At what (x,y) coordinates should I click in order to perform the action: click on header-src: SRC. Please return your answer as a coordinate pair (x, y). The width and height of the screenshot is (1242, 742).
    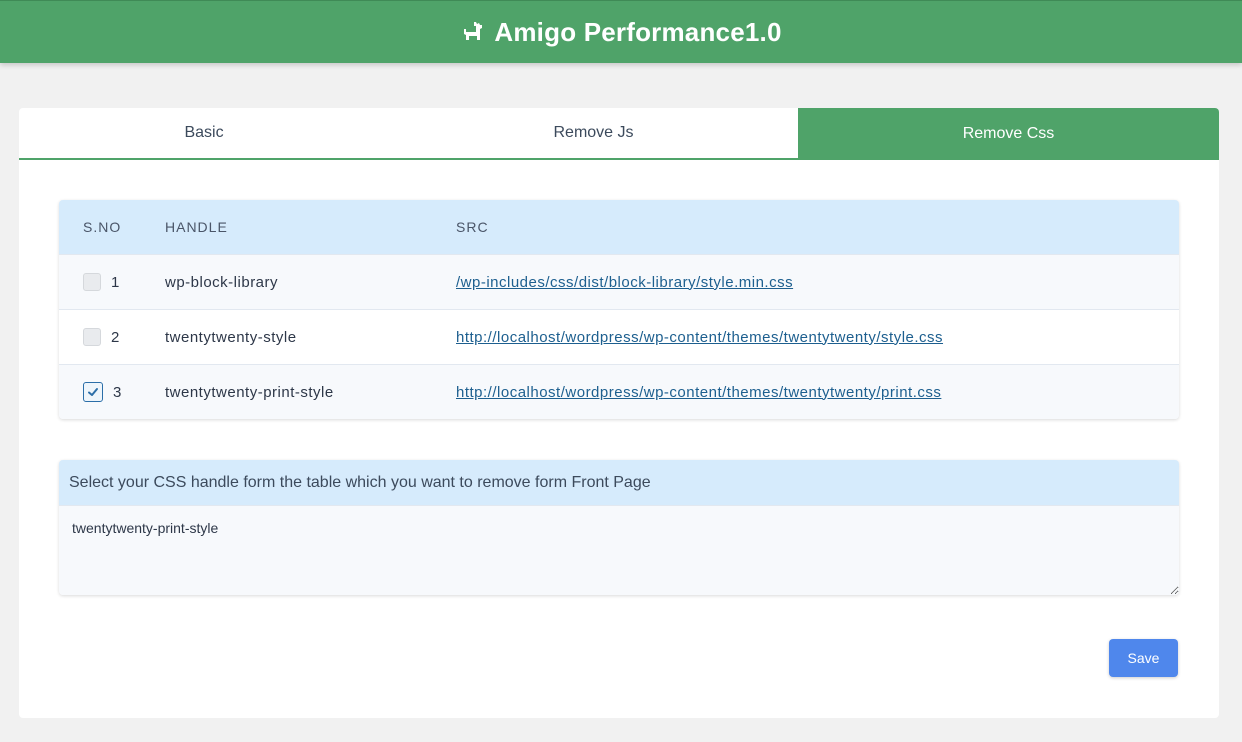
    Looking at the image, I should click on (472, 227).